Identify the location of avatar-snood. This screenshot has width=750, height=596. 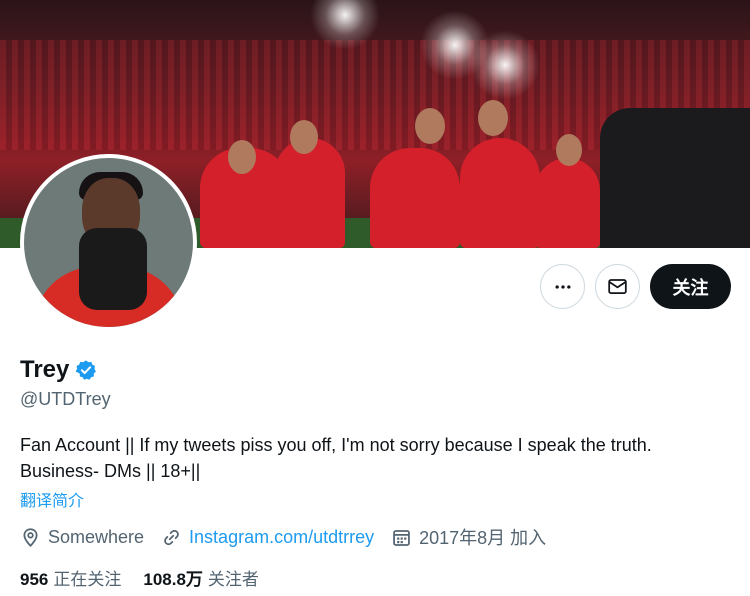
(113, 269).